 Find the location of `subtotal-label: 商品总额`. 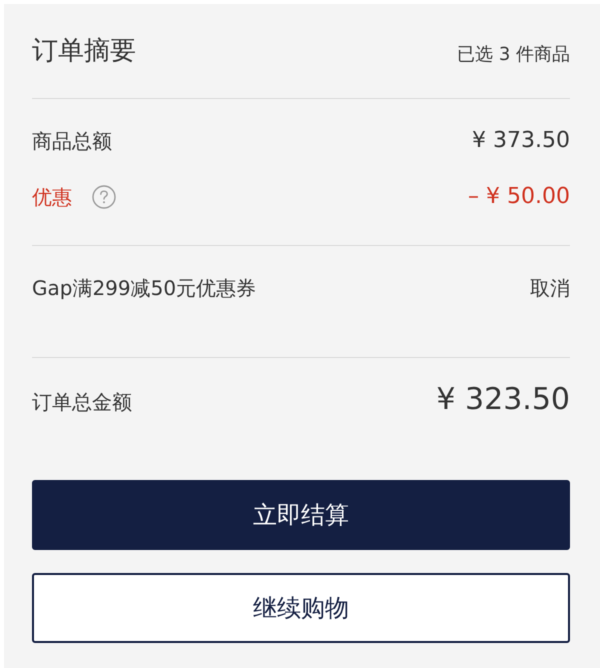

subtotal-label: 商品总额 is located at coordinates (72, 141).